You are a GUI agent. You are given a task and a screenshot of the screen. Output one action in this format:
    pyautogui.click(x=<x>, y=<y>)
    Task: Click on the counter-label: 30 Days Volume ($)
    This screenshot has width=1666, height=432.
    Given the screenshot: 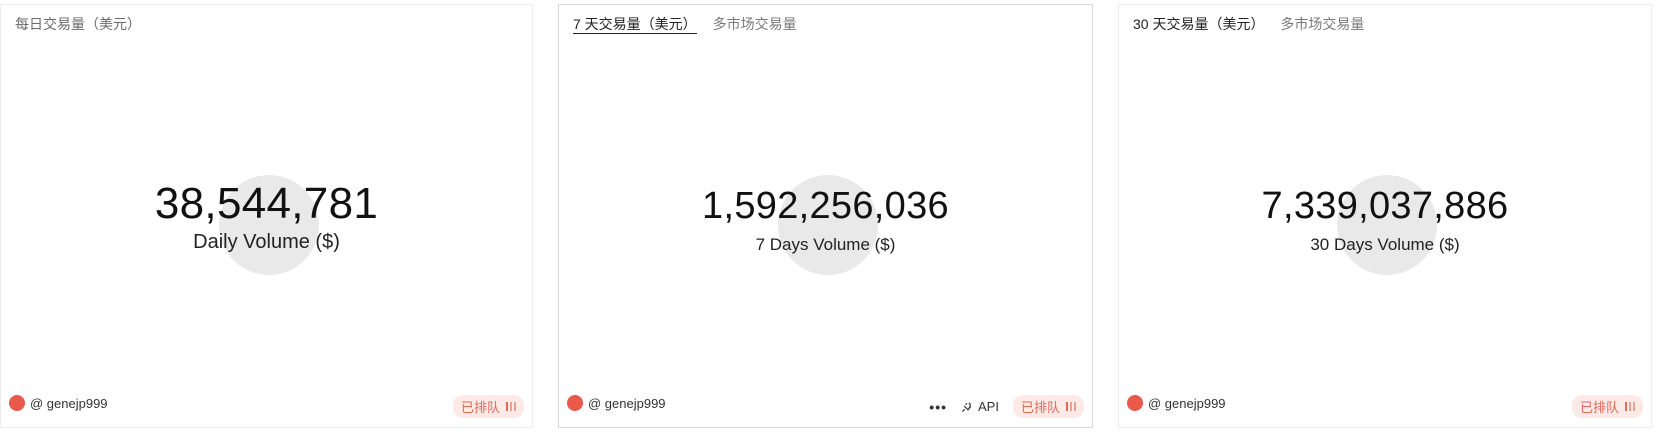 What is the action you would take?
    pyautogui.click(x=1385, y=244)
    